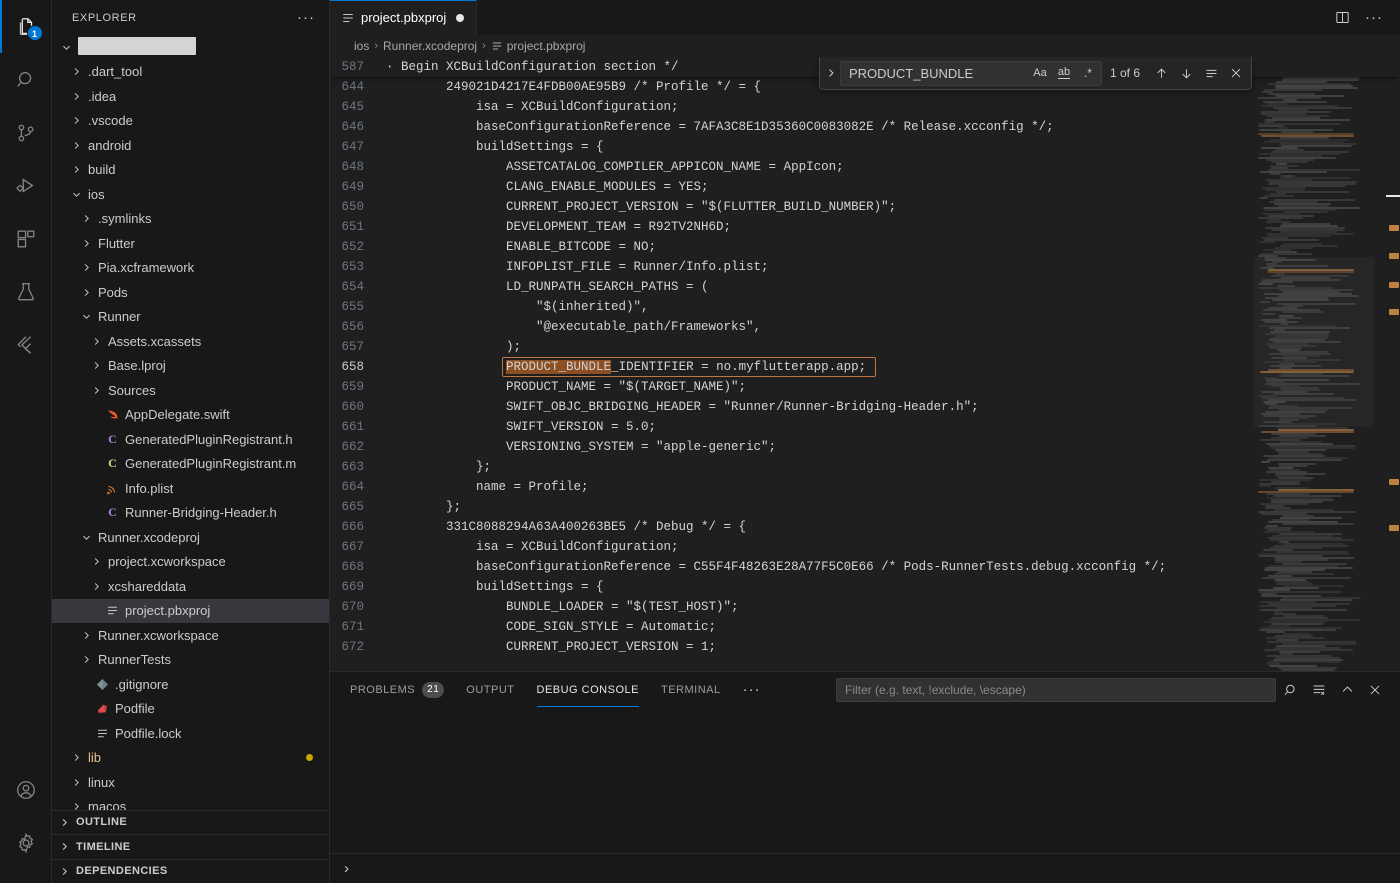 This screenshot has height=883, width=1400. I want to click on tree-item-generatedpluginregistrant-m: C GeneratedPluginRegistrant.m, so click(190, 464).